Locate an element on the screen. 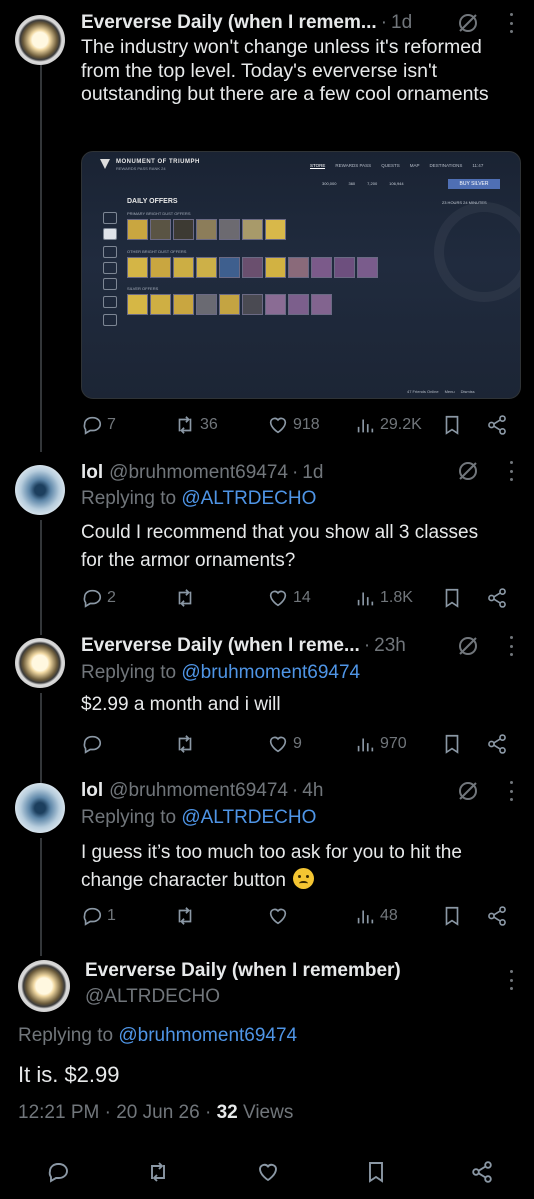  game-nav-item: REWARDS PASS is located at coordinates (353, 165).